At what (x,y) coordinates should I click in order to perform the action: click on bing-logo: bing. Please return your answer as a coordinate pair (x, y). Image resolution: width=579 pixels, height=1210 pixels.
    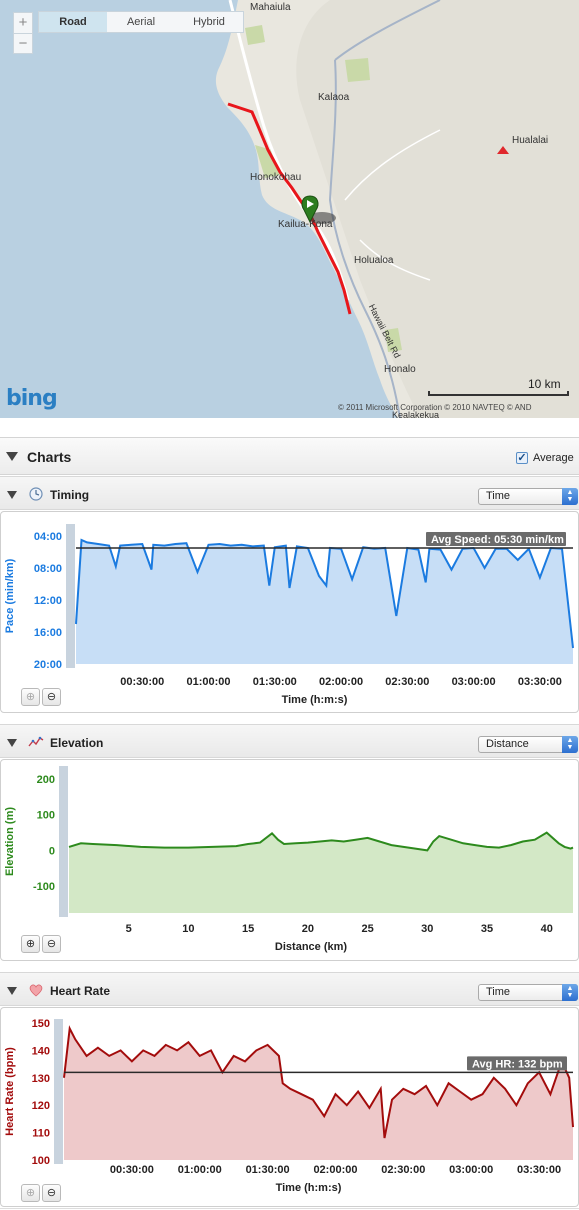
    Looking at the image, I should click on (32, 398).